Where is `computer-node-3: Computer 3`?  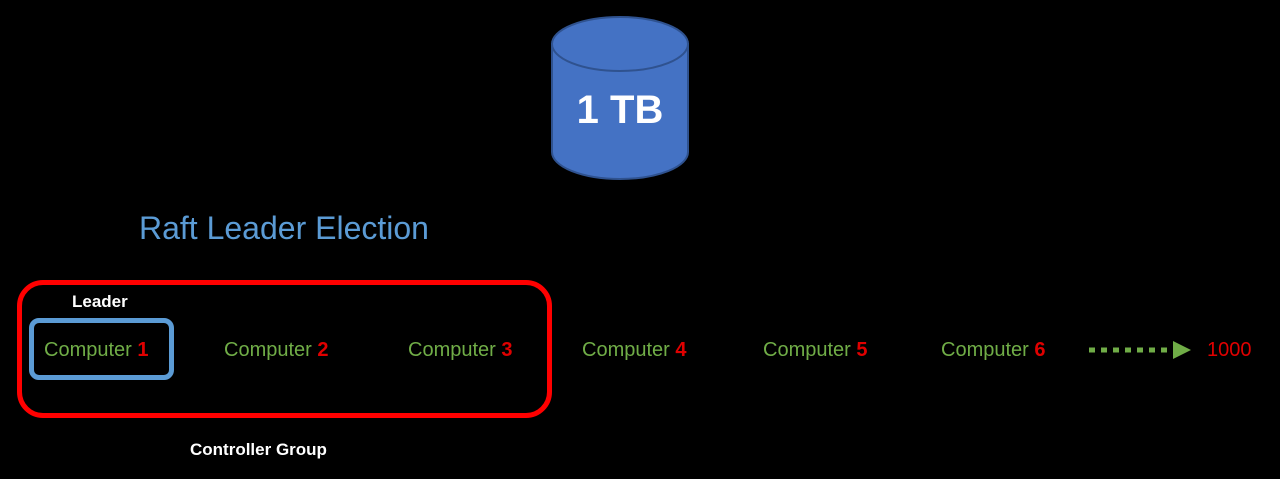
computer-node-3: Computer 3 is located at coordinates (460, 350).